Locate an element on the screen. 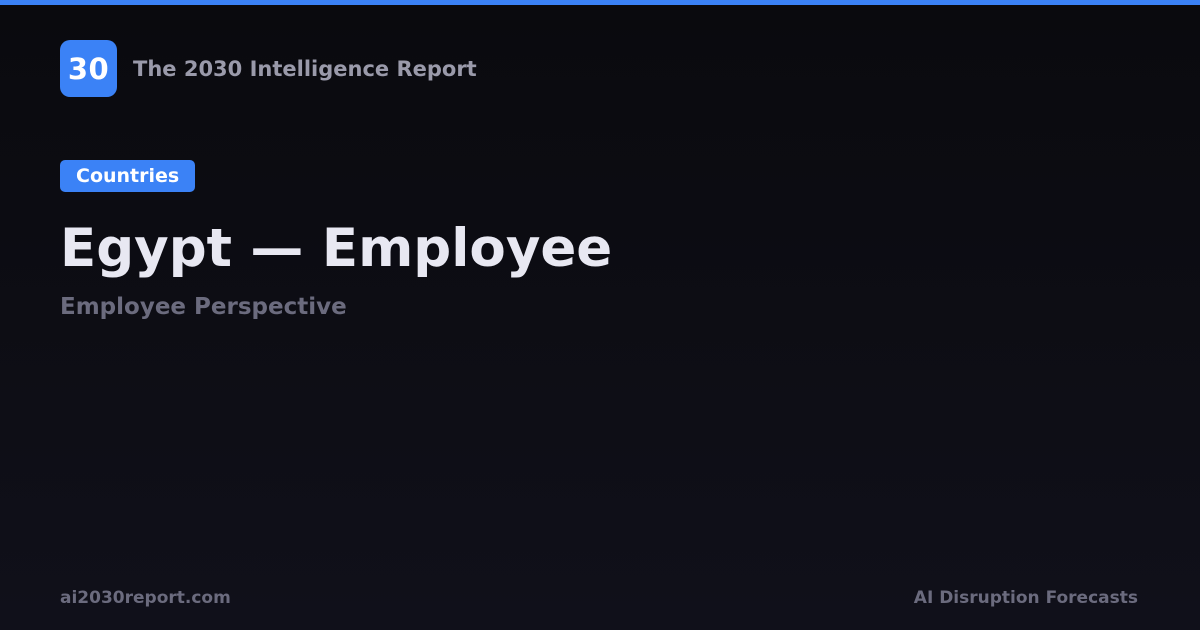 This screenshot has height=630, width=1200. top-accent-bar is located at coordinates (600, 2).